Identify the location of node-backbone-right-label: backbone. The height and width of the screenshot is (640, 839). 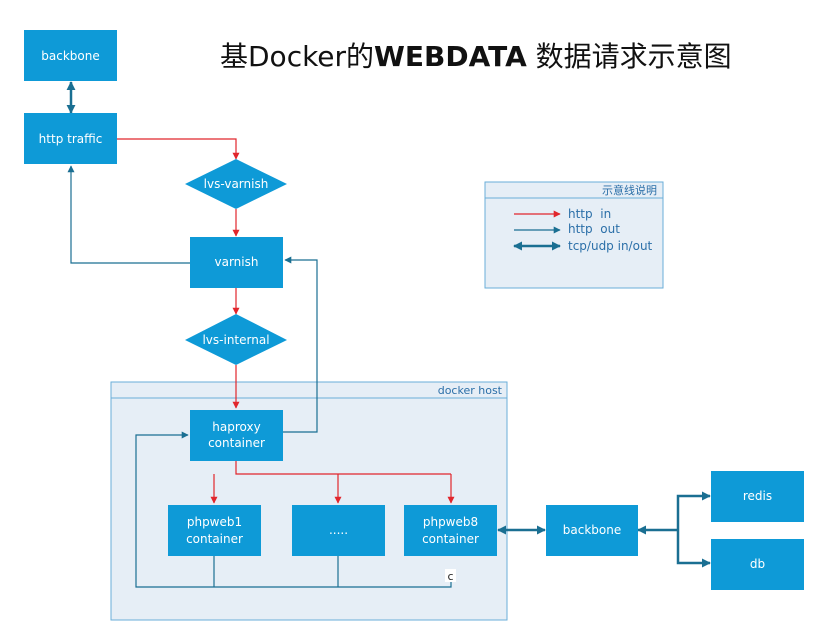
(592, 530).